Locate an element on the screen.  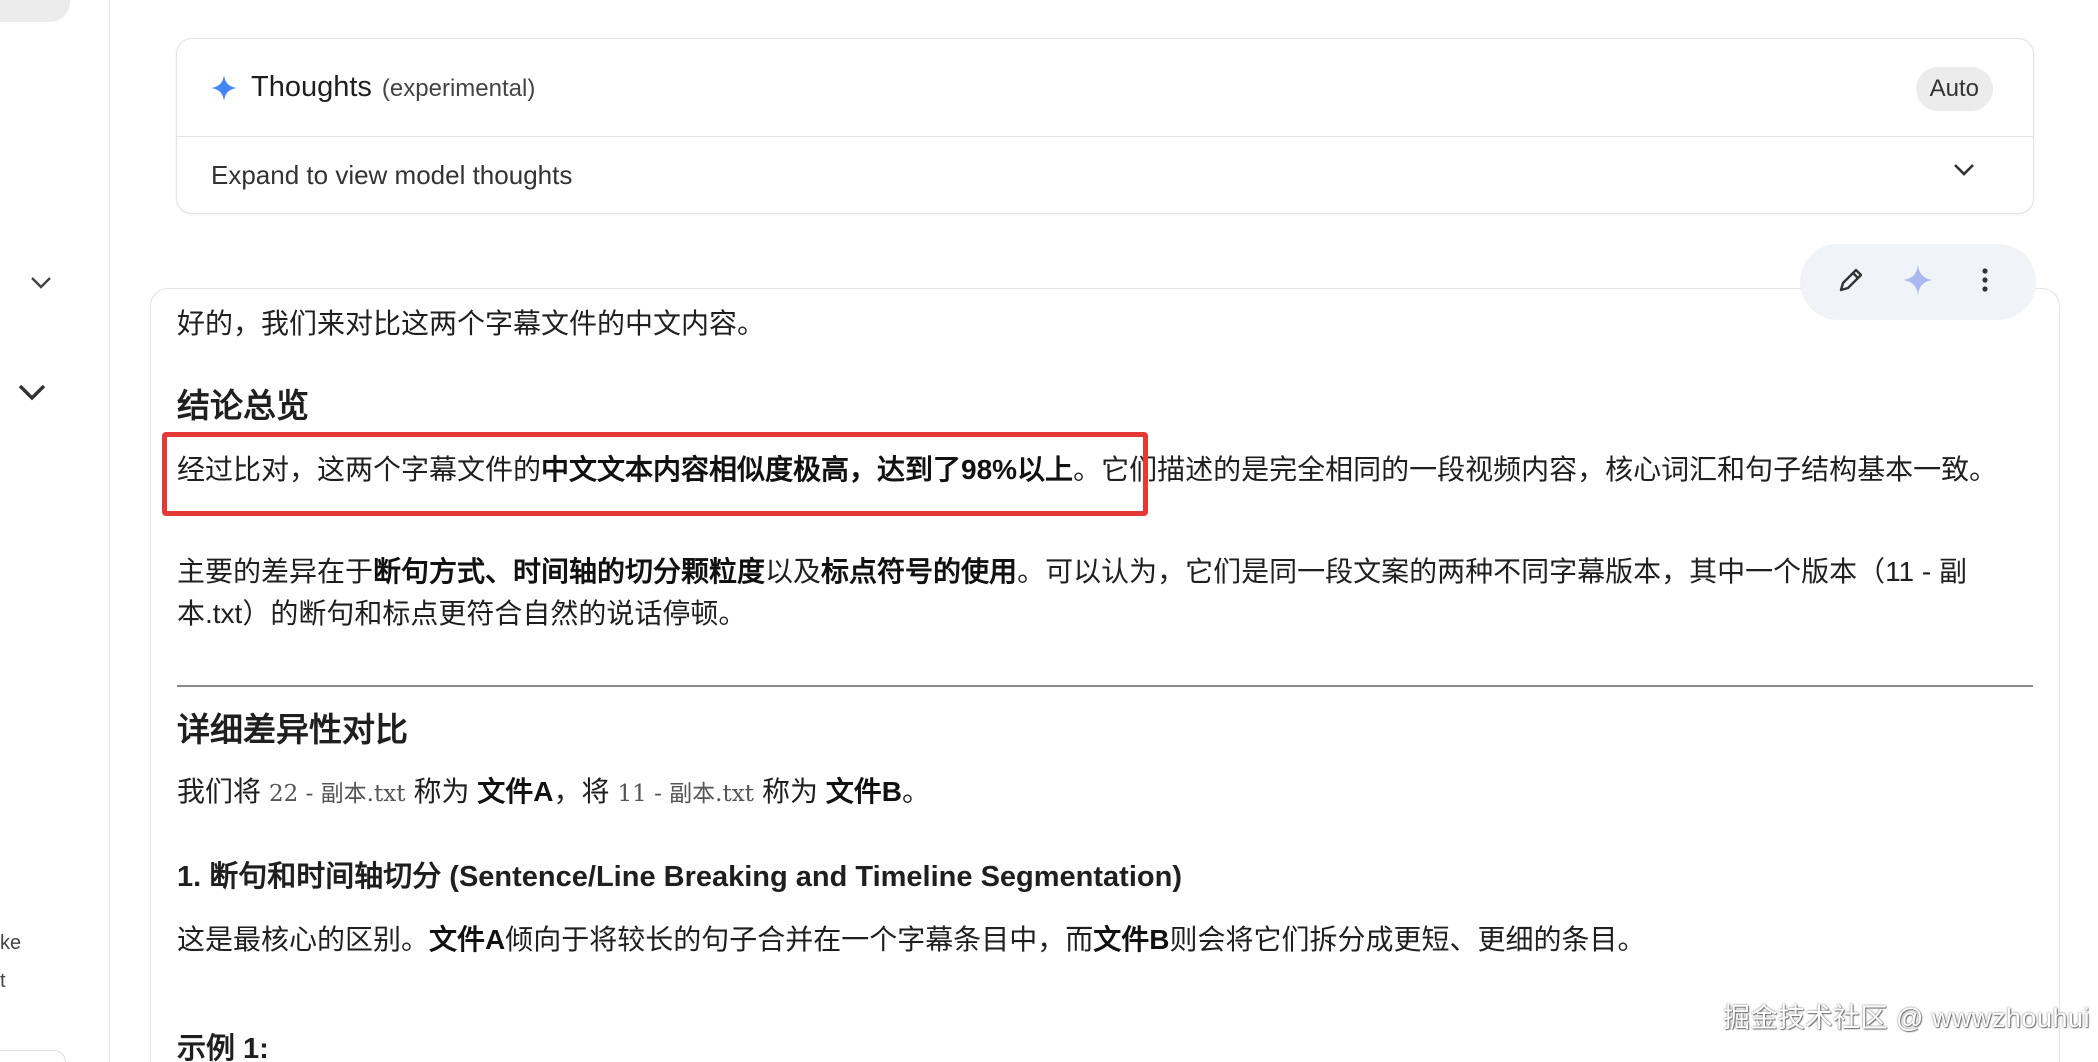
pencil-icon is located at coordinates (1851, 282).